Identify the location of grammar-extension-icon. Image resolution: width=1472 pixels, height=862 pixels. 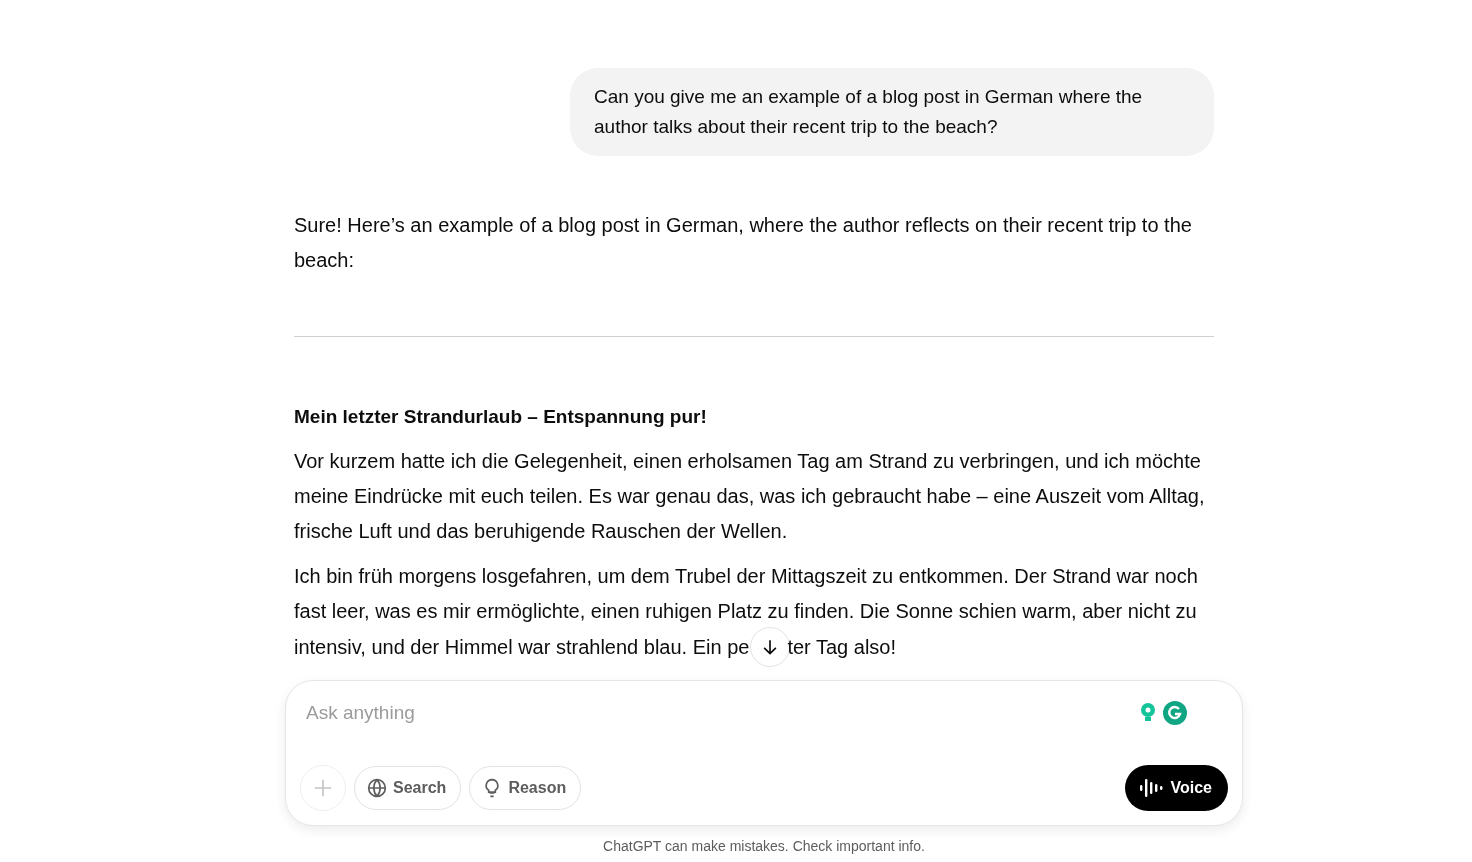
(1175, 713).